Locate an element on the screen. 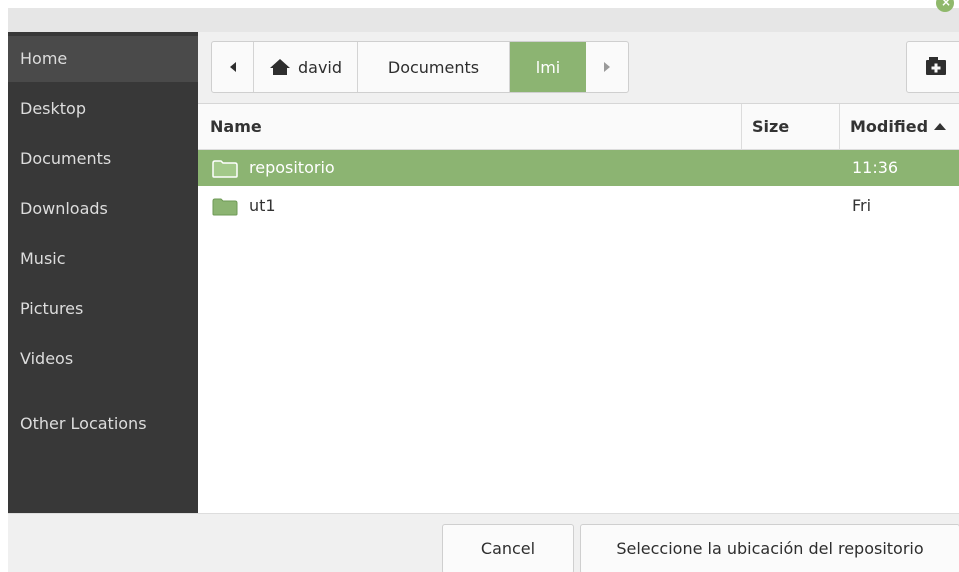 This screenshot has height=572, width=959. location-toolbar: david Documents lmi is located at coordinates (578, 68).